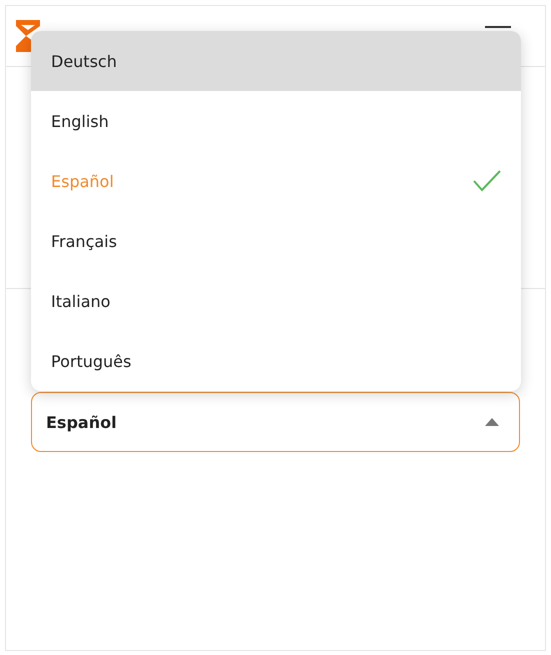 The height and width of the screenshot is (655, 551). I want to click on language-select: Español, so click(275, 422).